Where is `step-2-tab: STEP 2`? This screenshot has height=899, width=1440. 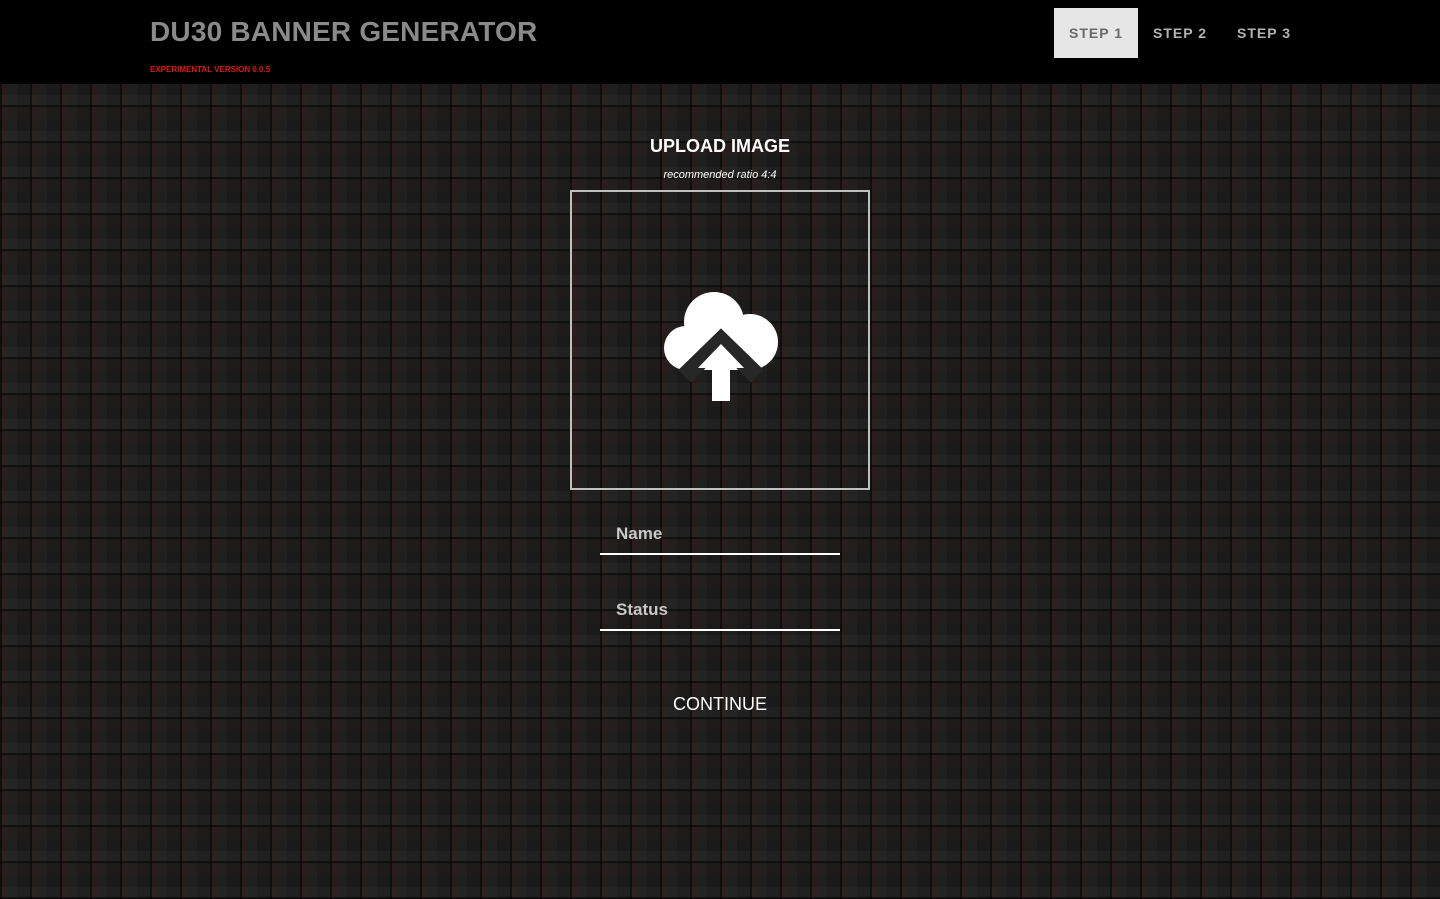 step-2-tab: STEP 2 is located at coordinates (1180, 33).